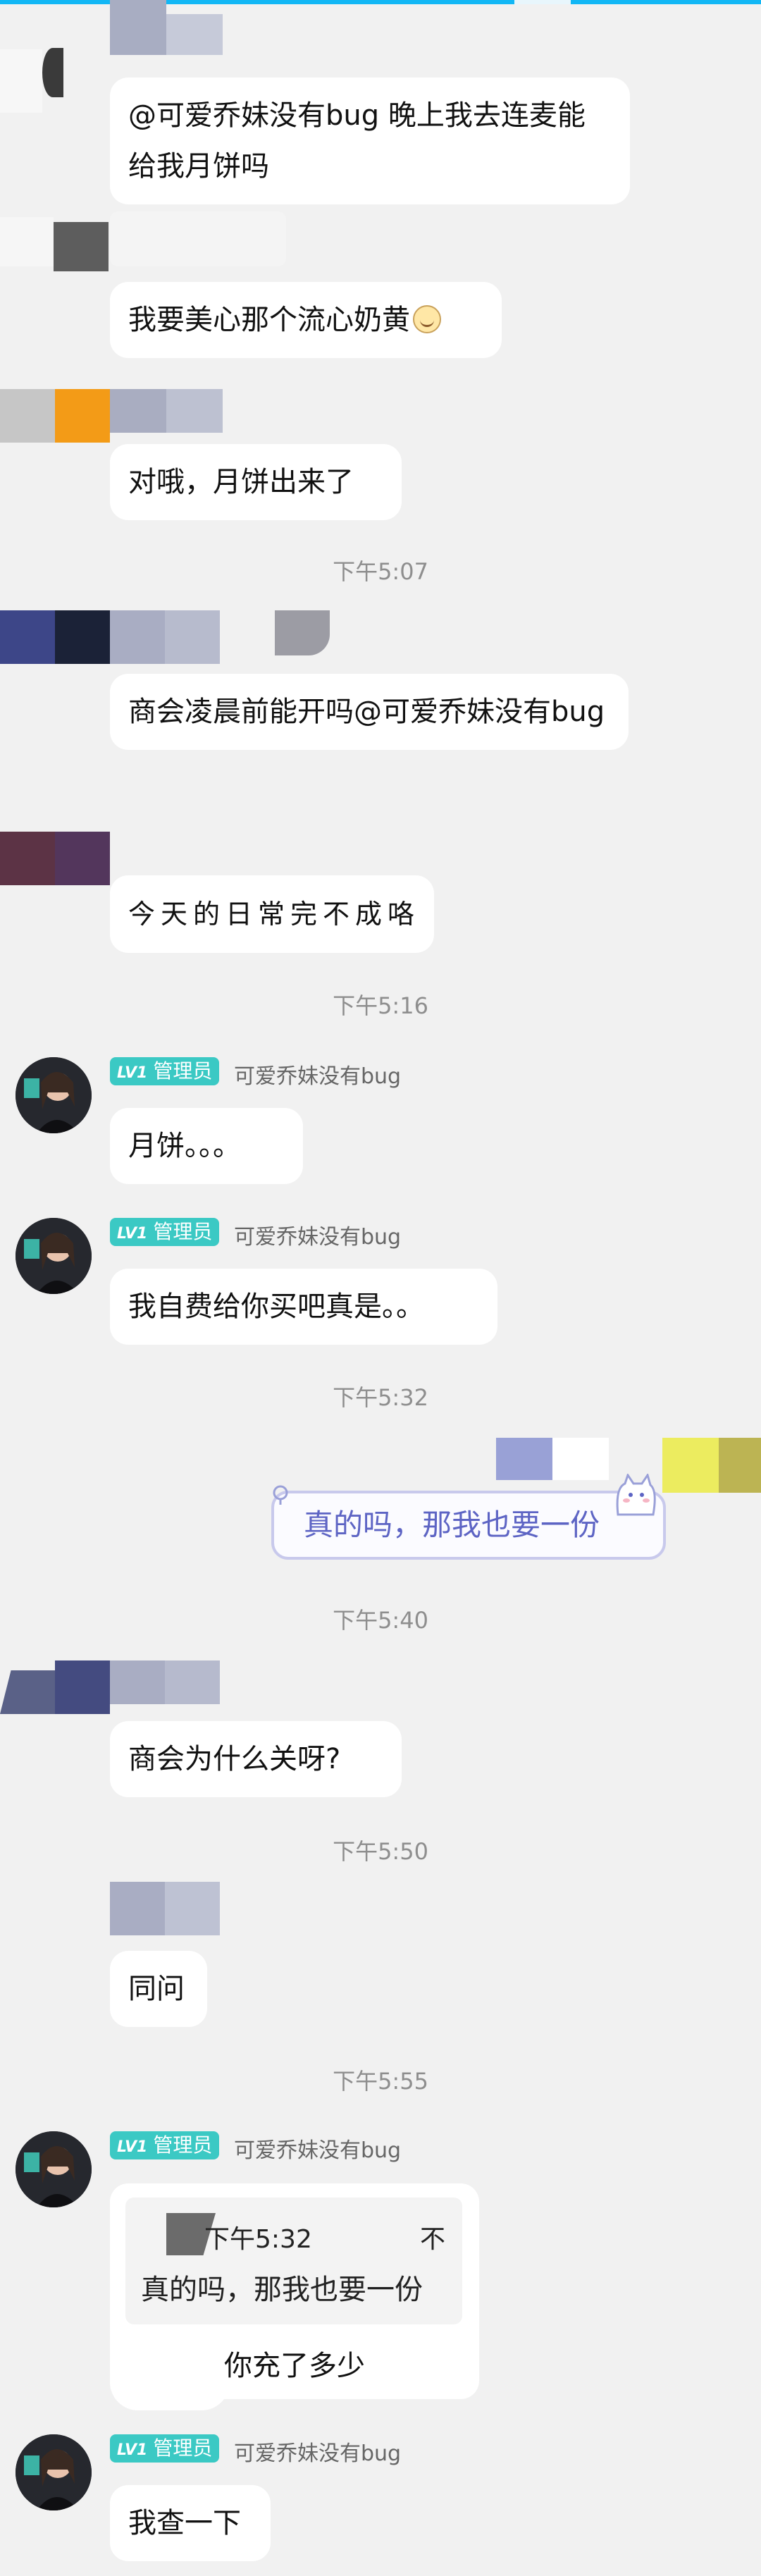  I want to click on message-text: 今天的日常完不成咯, so click(274, 915).